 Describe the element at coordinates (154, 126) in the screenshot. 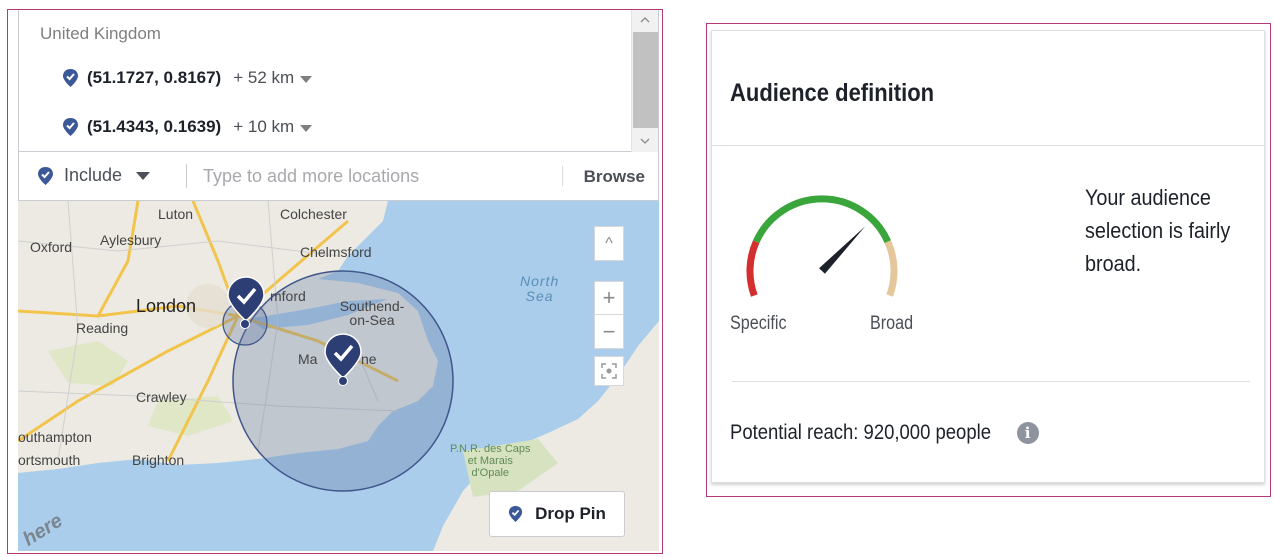

I see `location-coord: (51.4343, 0.1639)` at that location.